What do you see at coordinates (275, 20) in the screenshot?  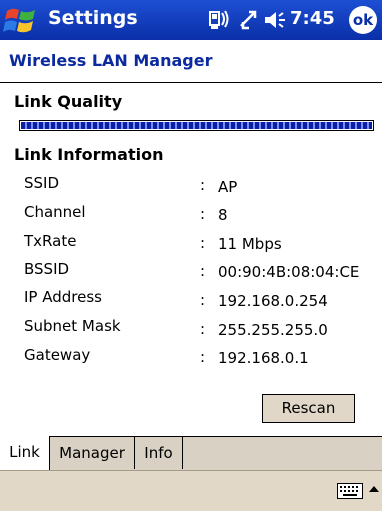 I see `speaker-icon` at bounding box center [275, 20].